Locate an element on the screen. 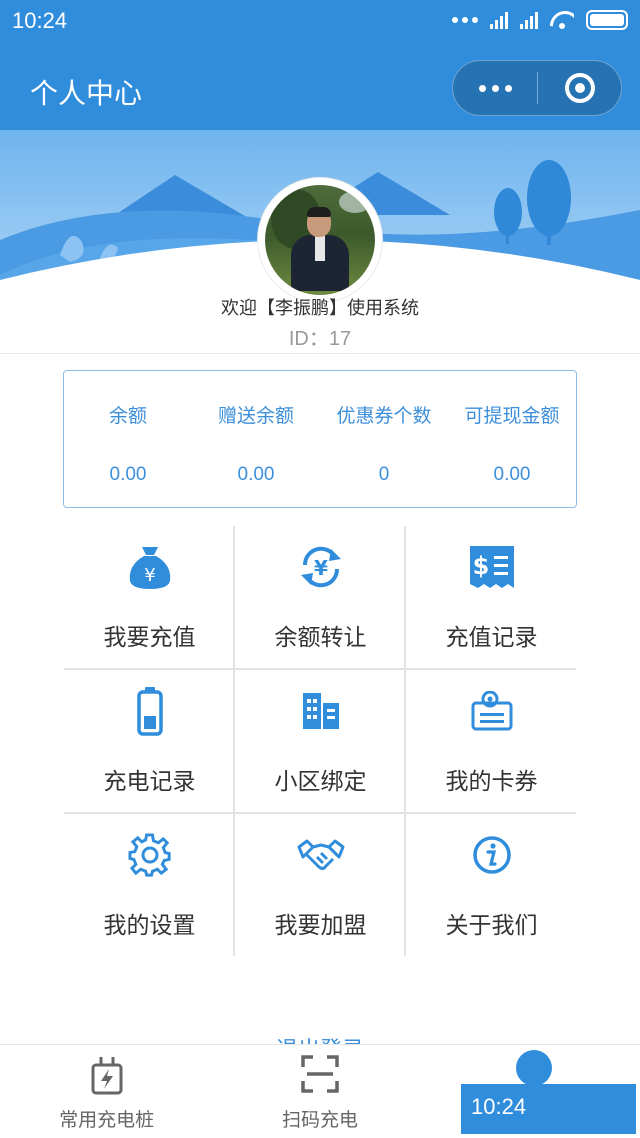 The height and width of the screenshot is (1138, 640). stat-label: 可提现金额 is located at coordinates (512, 416).